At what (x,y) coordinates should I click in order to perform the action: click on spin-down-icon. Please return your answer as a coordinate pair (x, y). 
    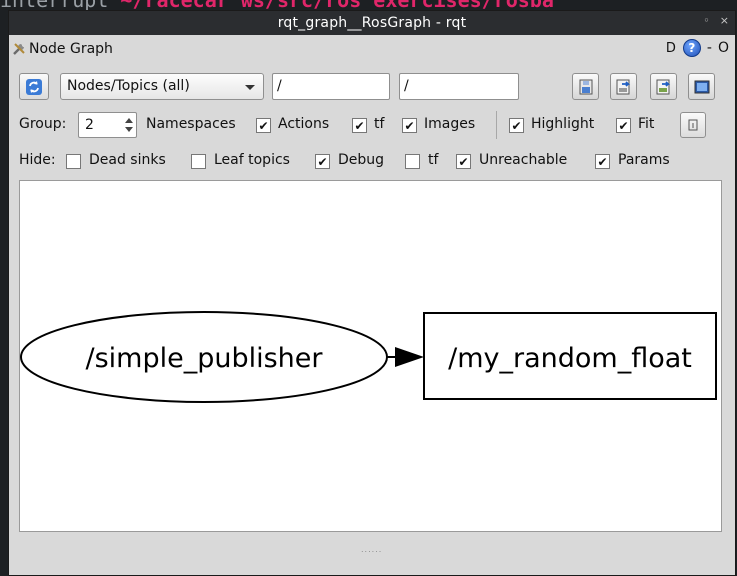
    Looking at the image, I should click on (129, 129).